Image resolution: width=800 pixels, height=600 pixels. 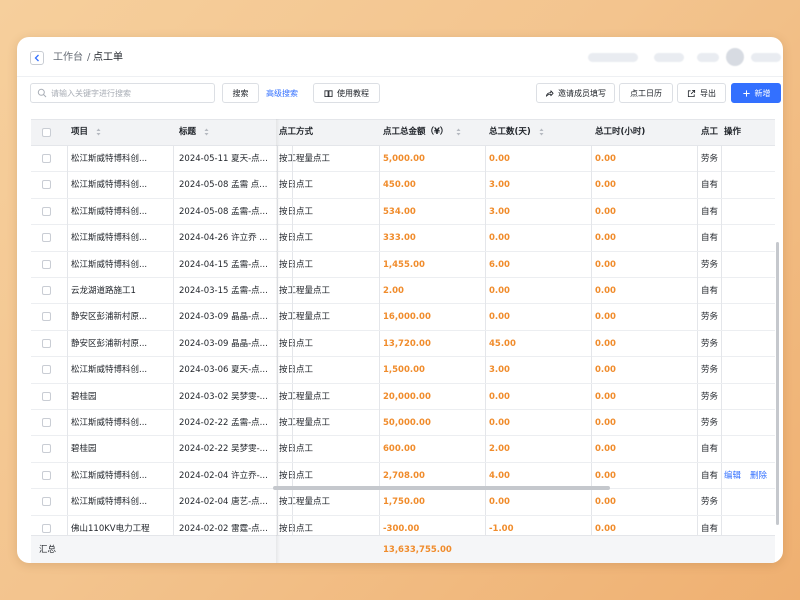 What do you see at coordinates (766, 57) in the screenshot?
I see `blurred-user-name` at bounding box center [766, 57].